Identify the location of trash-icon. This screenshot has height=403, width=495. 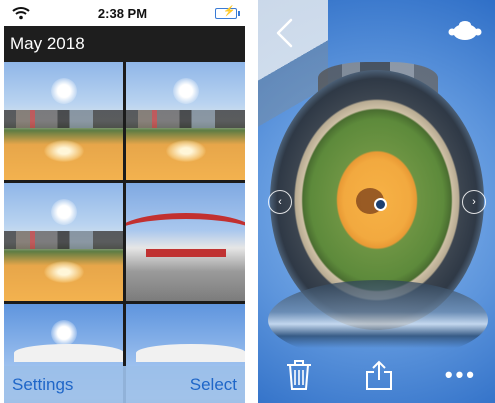
(299, 375).